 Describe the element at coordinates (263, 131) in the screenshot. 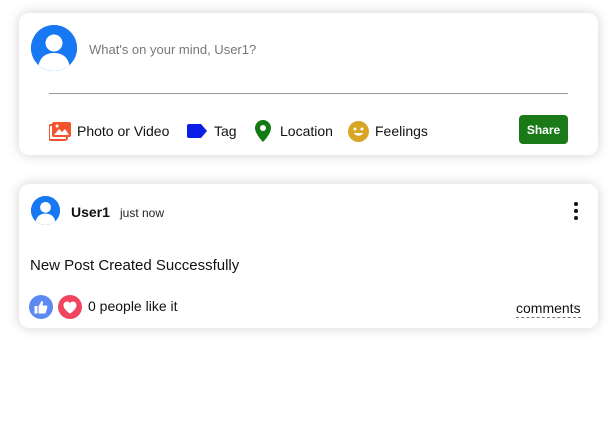

I see `location-pin-icon` at that location.